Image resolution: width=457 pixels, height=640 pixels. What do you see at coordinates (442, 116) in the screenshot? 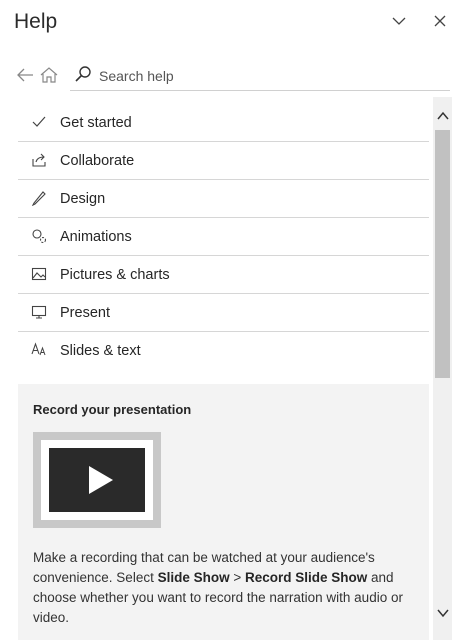
I see `chevron-up-icon` at bounding box center [442, 116].